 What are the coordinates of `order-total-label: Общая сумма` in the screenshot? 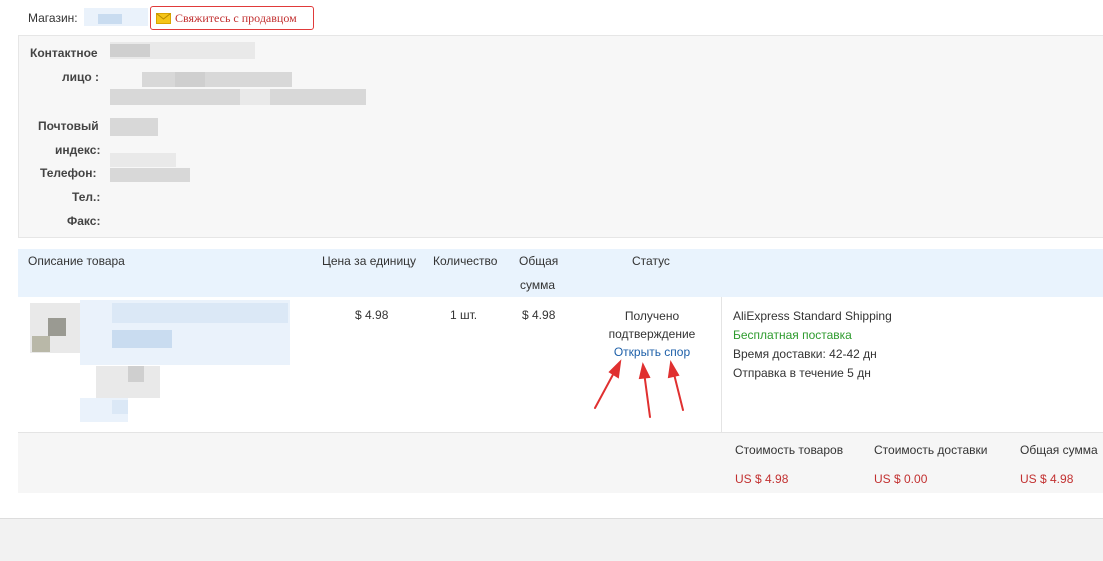 It's located at (1059, 450).